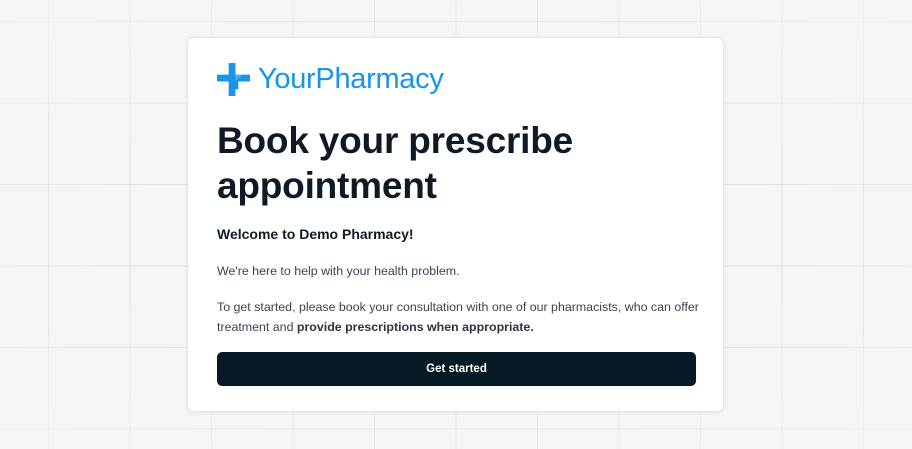 This screenshot has height=449, width=912. Describe the element at coordinates (395, 163) in the screenshot. I see `page-title: Book your prescribe appointment` at that location.